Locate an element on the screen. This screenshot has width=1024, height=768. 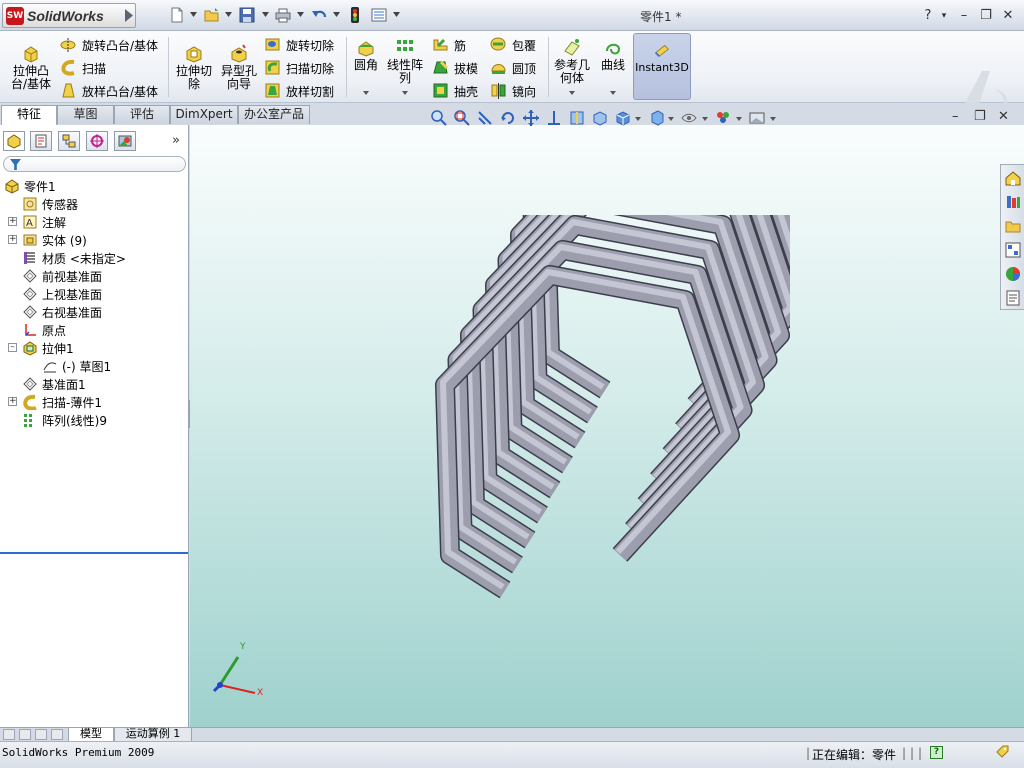
zoom-to-area-icon is located at coordinates (462, 118).